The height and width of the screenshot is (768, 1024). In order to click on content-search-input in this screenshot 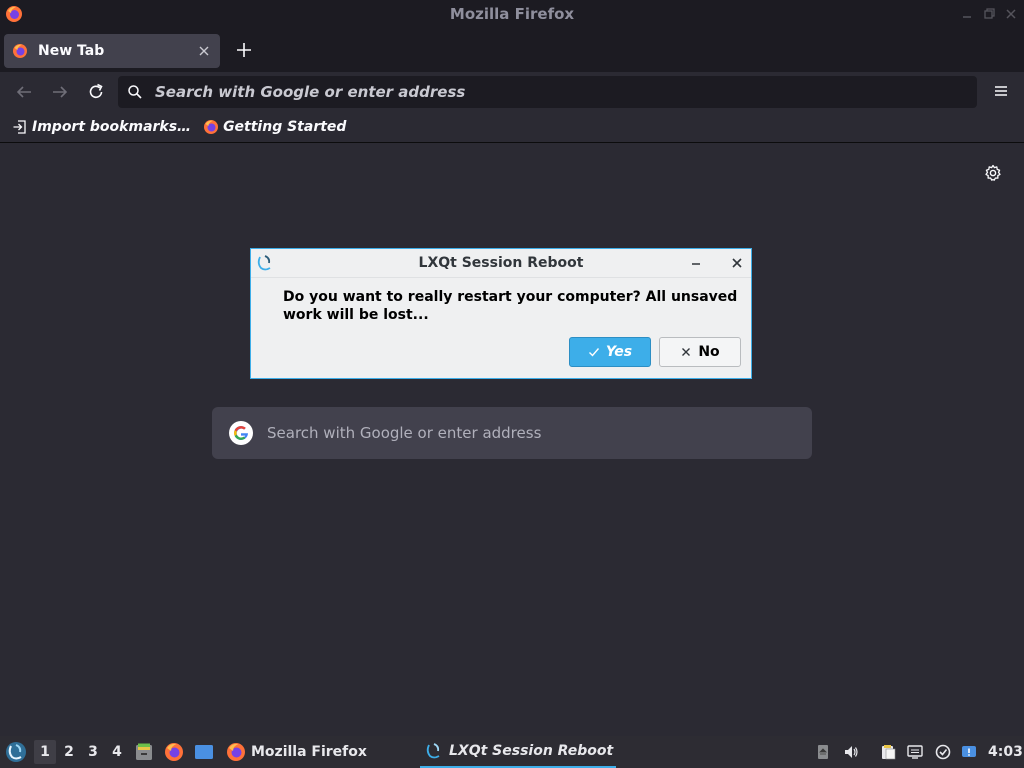, I will do `click(527, 433)`.